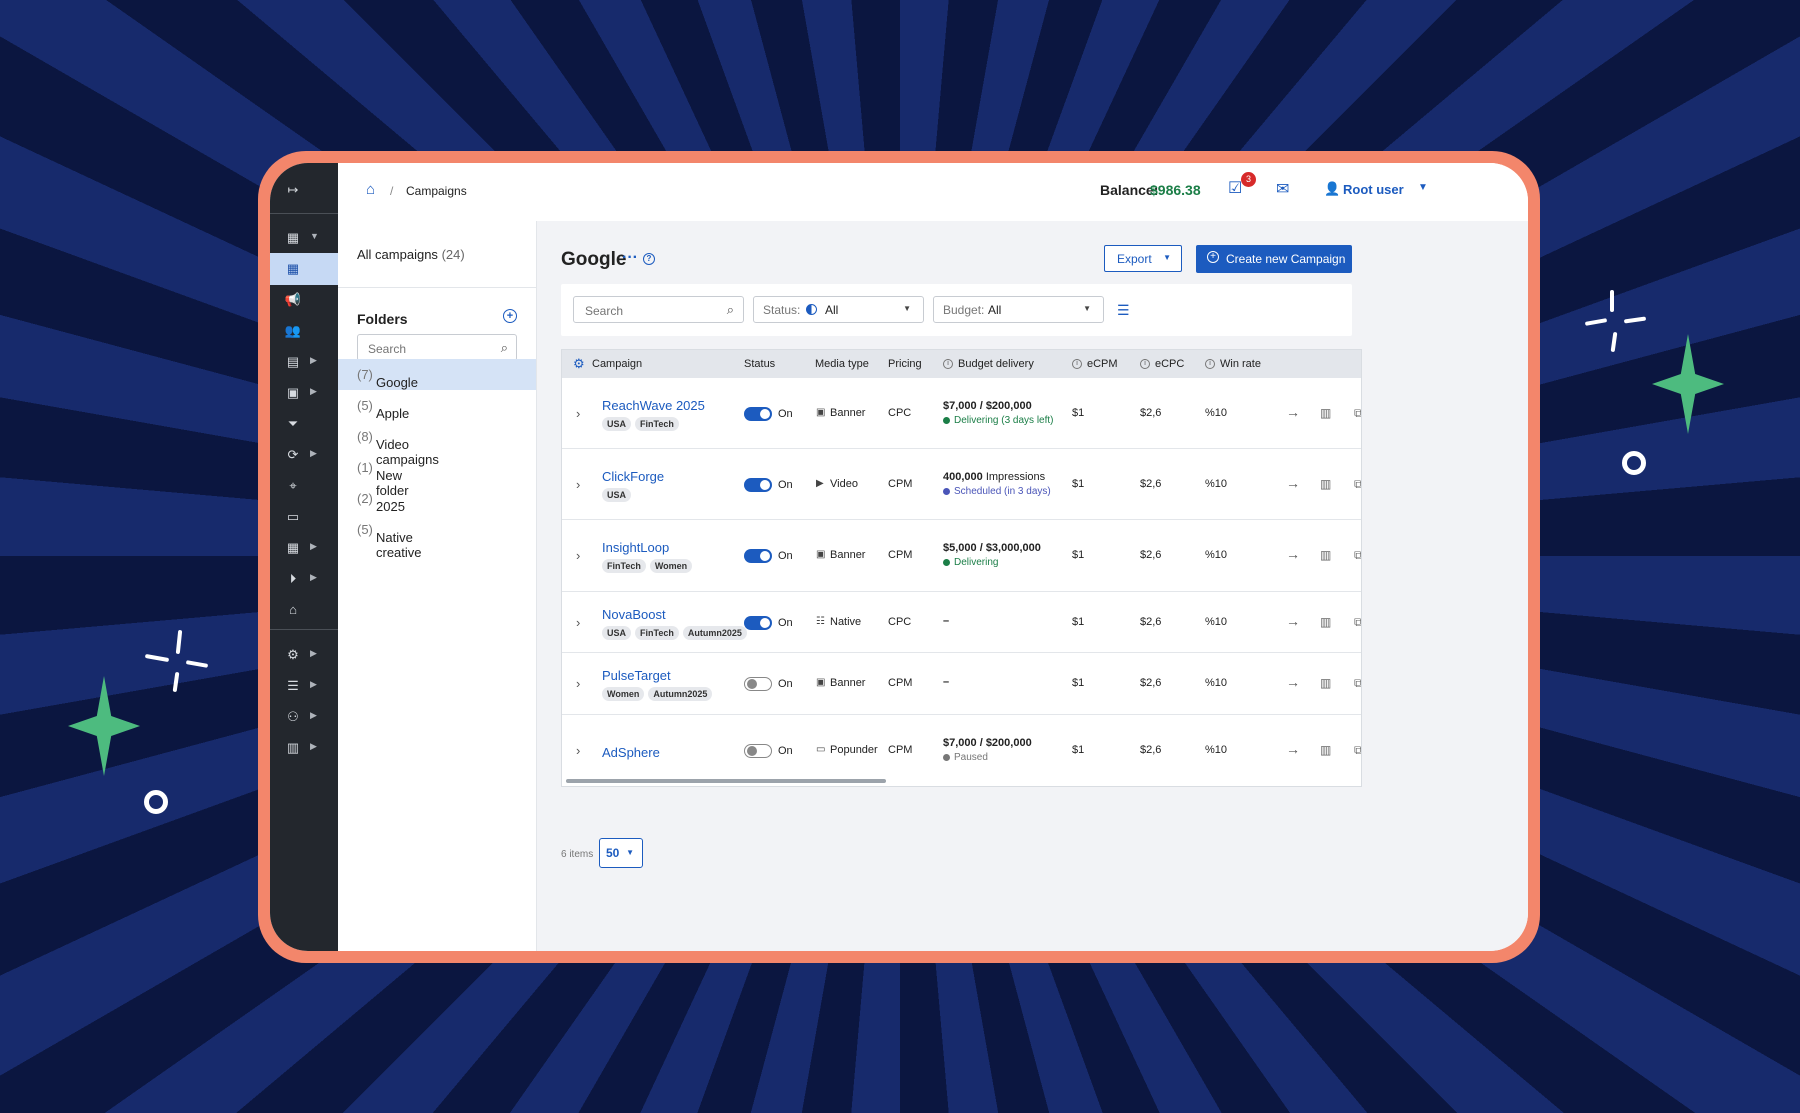 The width and height of the screenshot is (1800, 1113). I want to click on campaign-name-link: ReachWave 2025, so click(653, 405).